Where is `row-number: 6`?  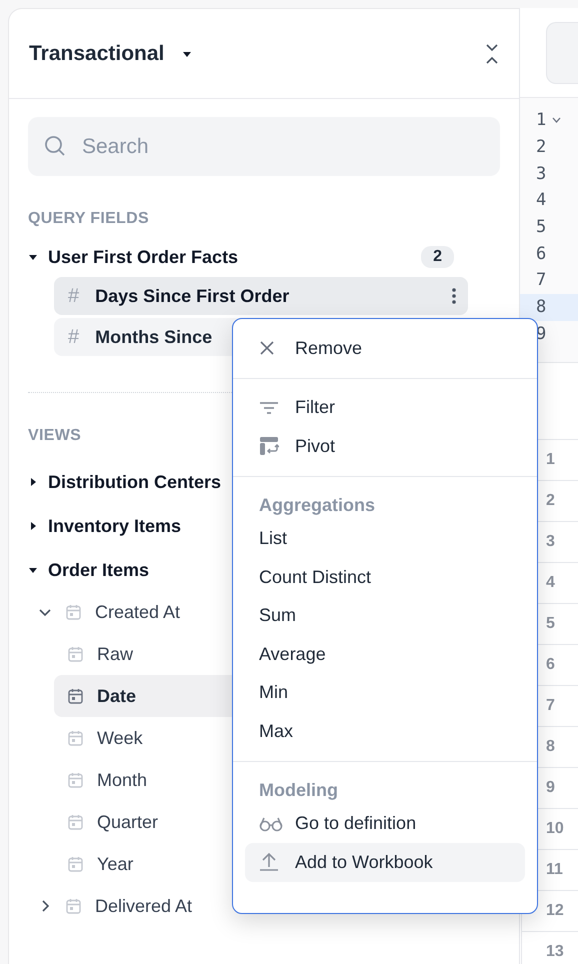
row-number: 6 is located at coordinates (550, 665).